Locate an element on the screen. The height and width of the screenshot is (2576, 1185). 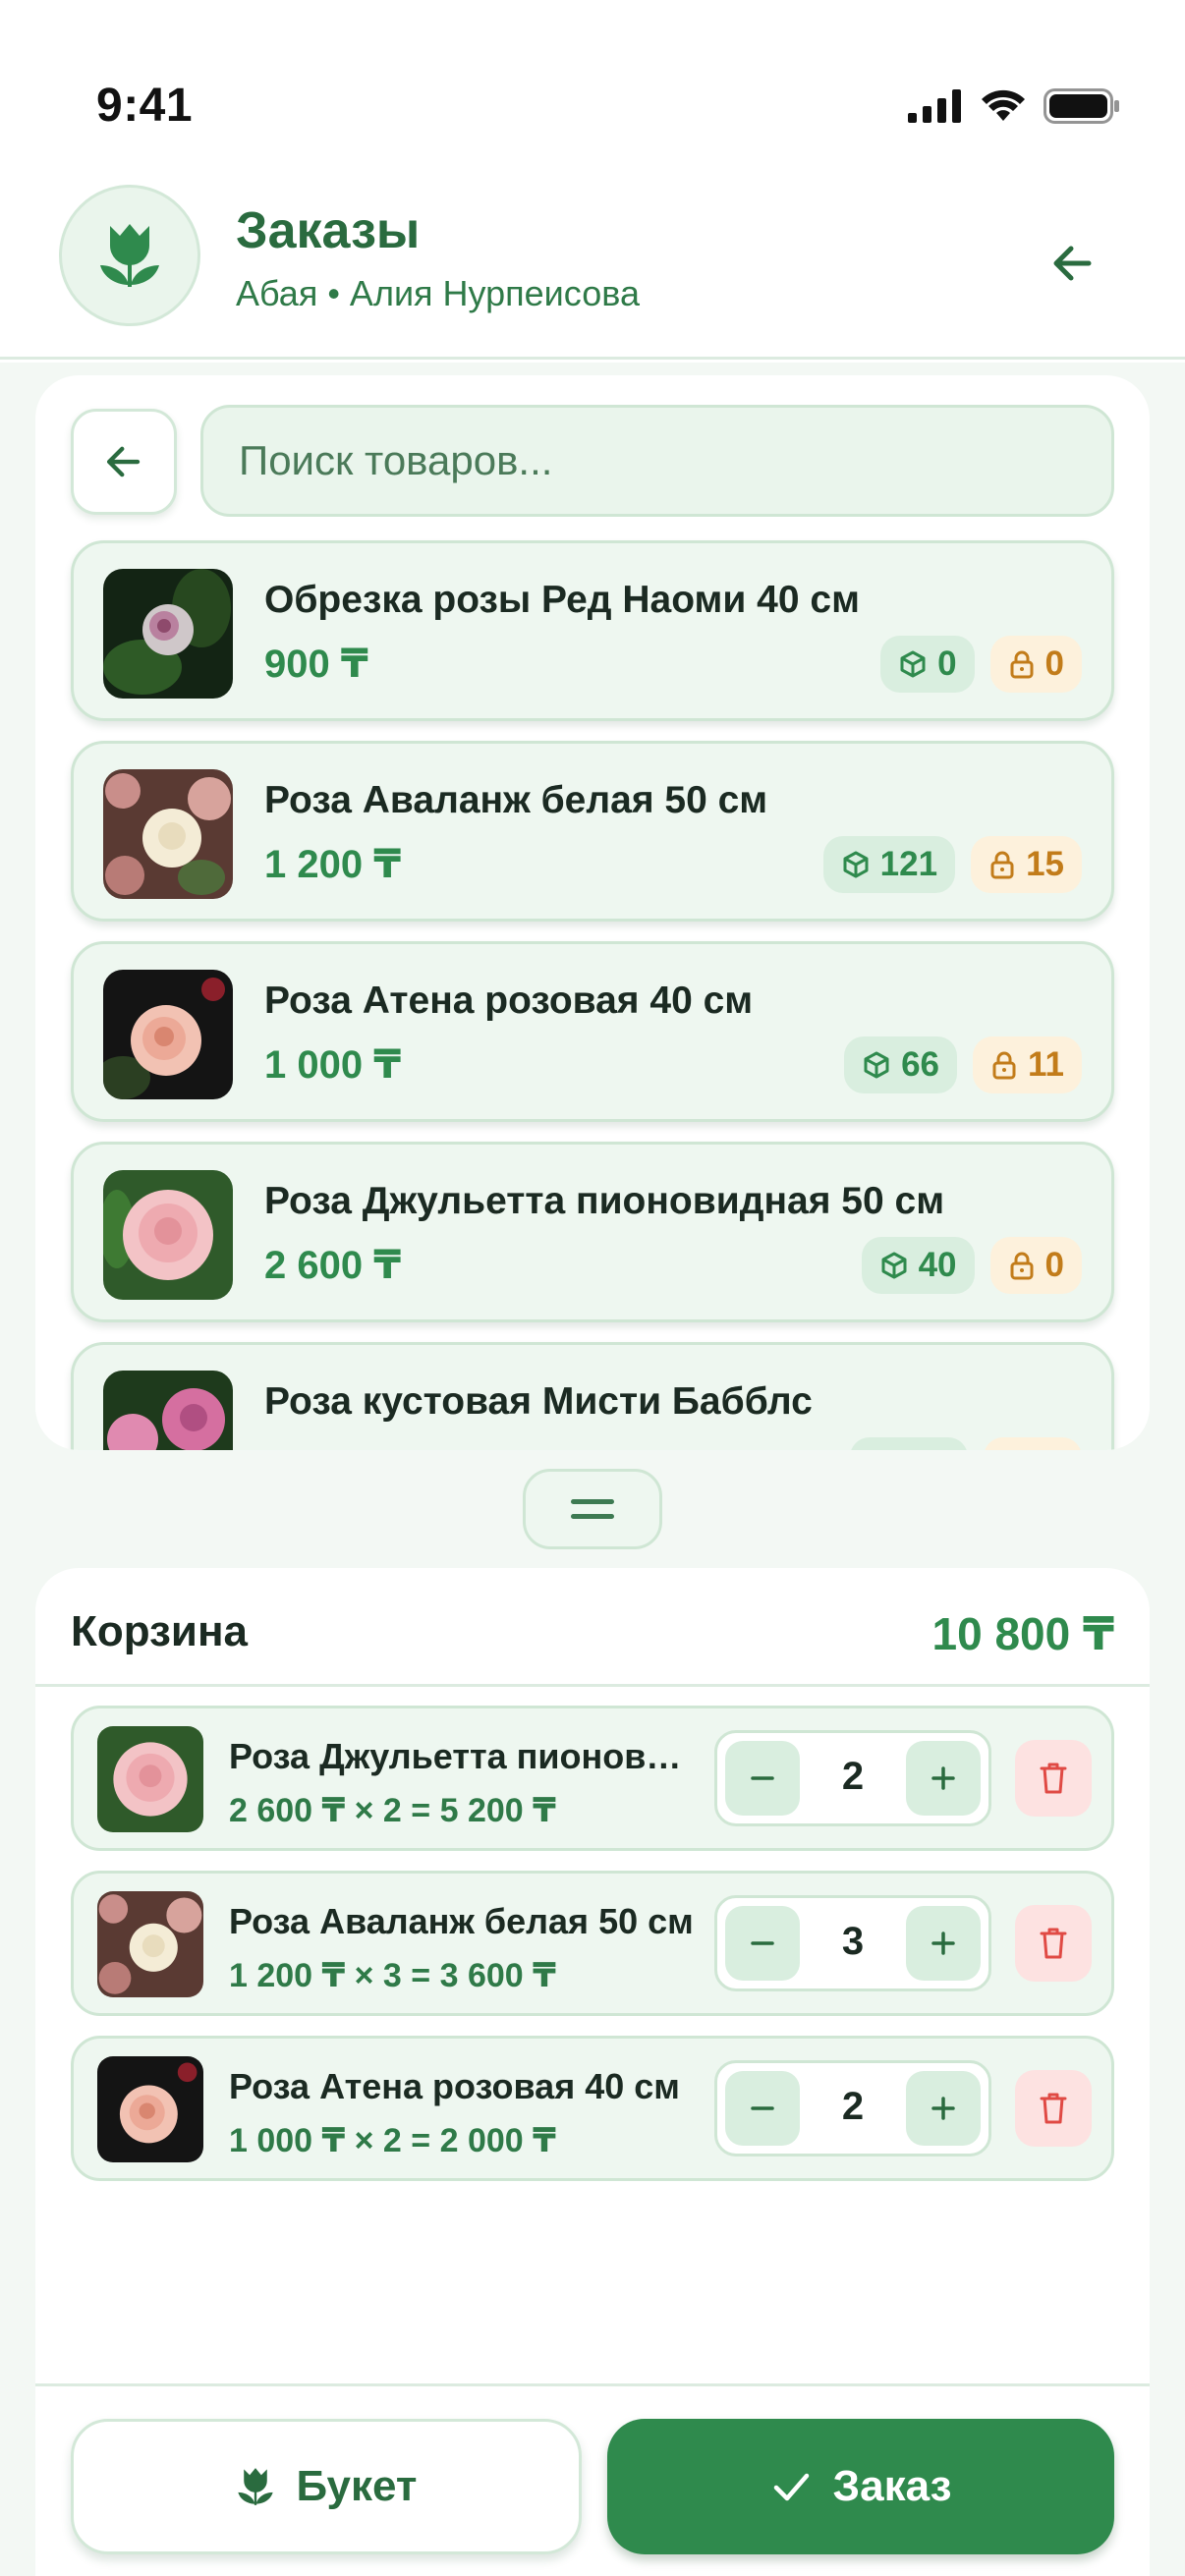
app-logo is located at coordinates (130, 255).